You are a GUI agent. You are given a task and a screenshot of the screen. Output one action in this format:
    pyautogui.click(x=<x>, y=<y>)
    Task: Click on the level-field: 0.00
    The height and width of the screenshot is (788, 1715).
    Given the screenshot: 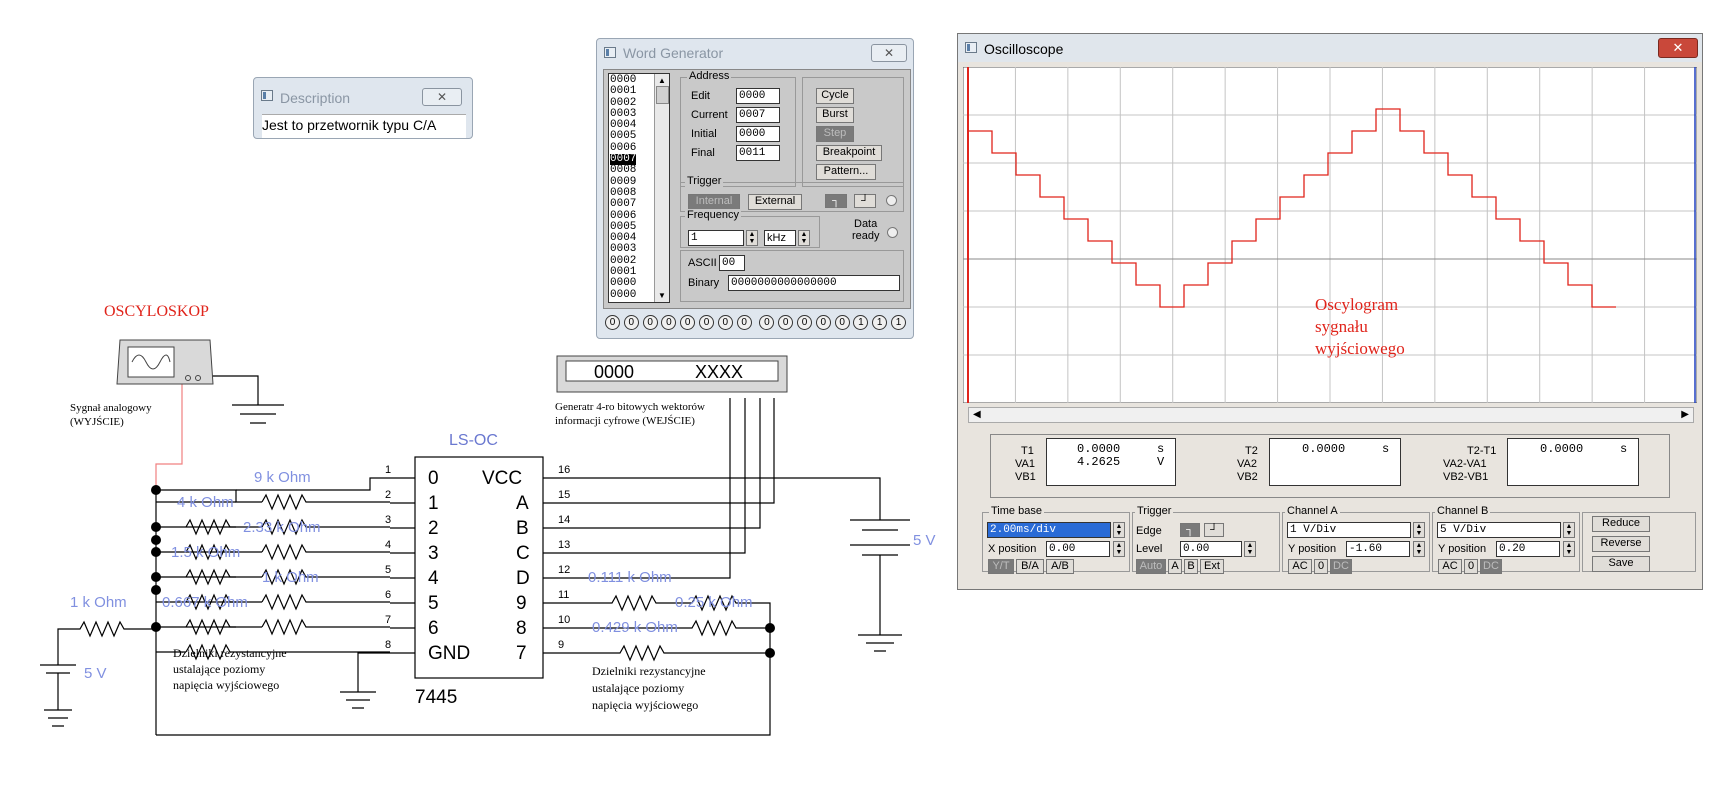 What is the action you would take?
    pyautogui.click(x=1211, y=549)
    